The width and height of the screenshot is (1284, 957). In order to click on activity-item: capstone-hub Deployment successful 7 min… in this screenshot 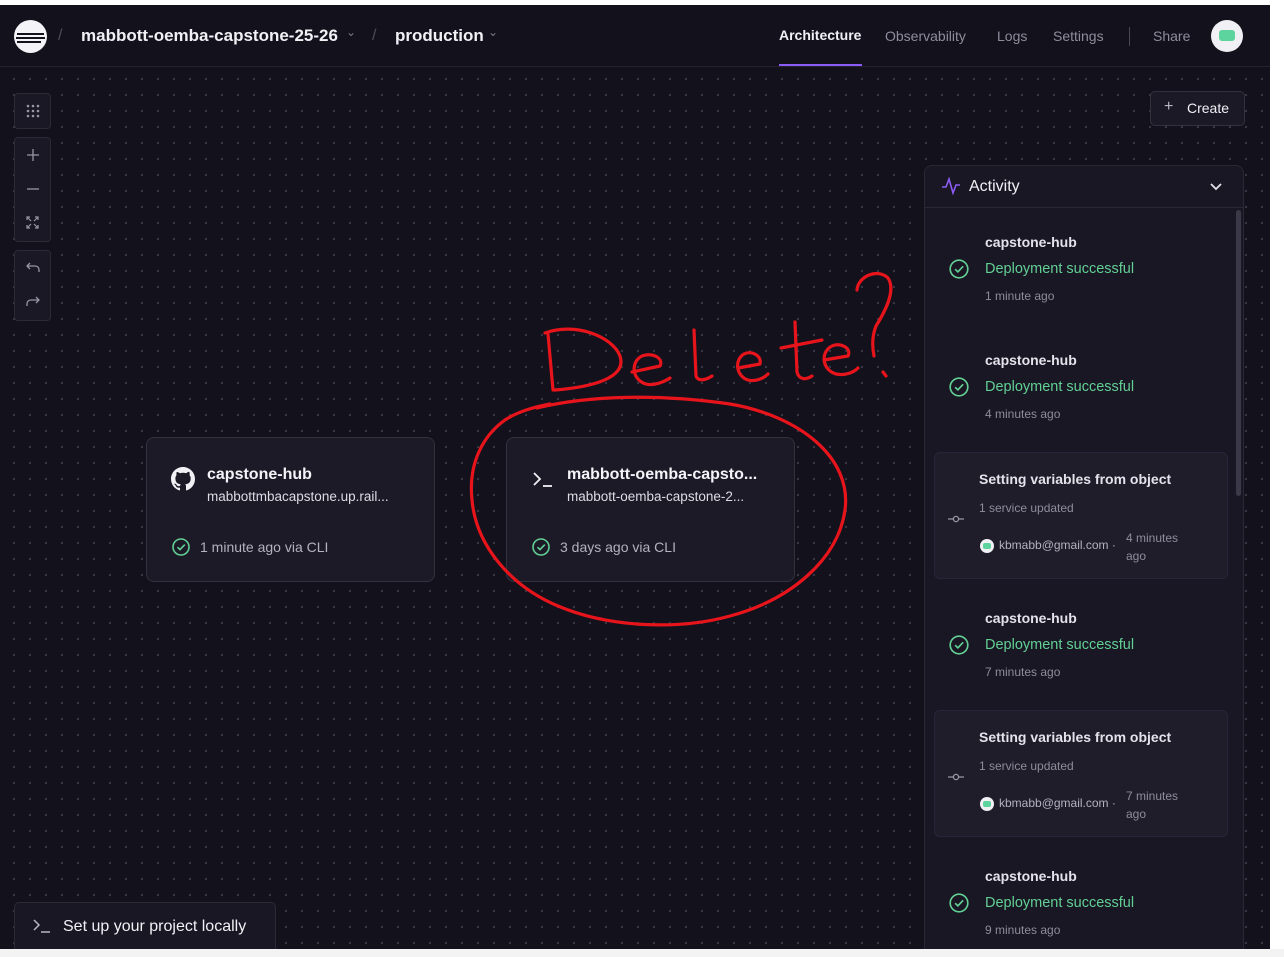, I will do `click(1075, 645)`.